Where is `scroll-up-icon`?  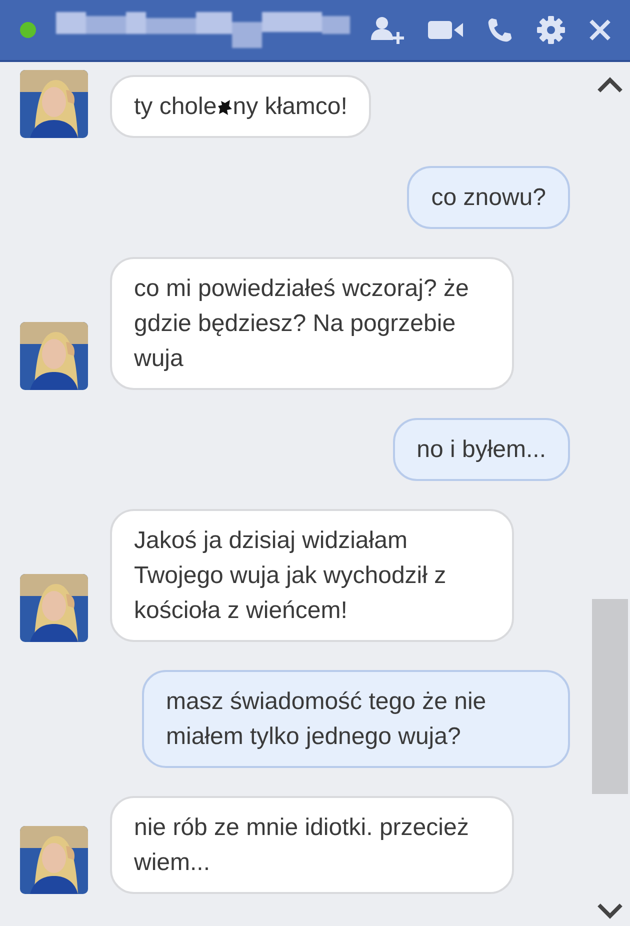
scroll-up-icon is located at coordinates (610, 85).